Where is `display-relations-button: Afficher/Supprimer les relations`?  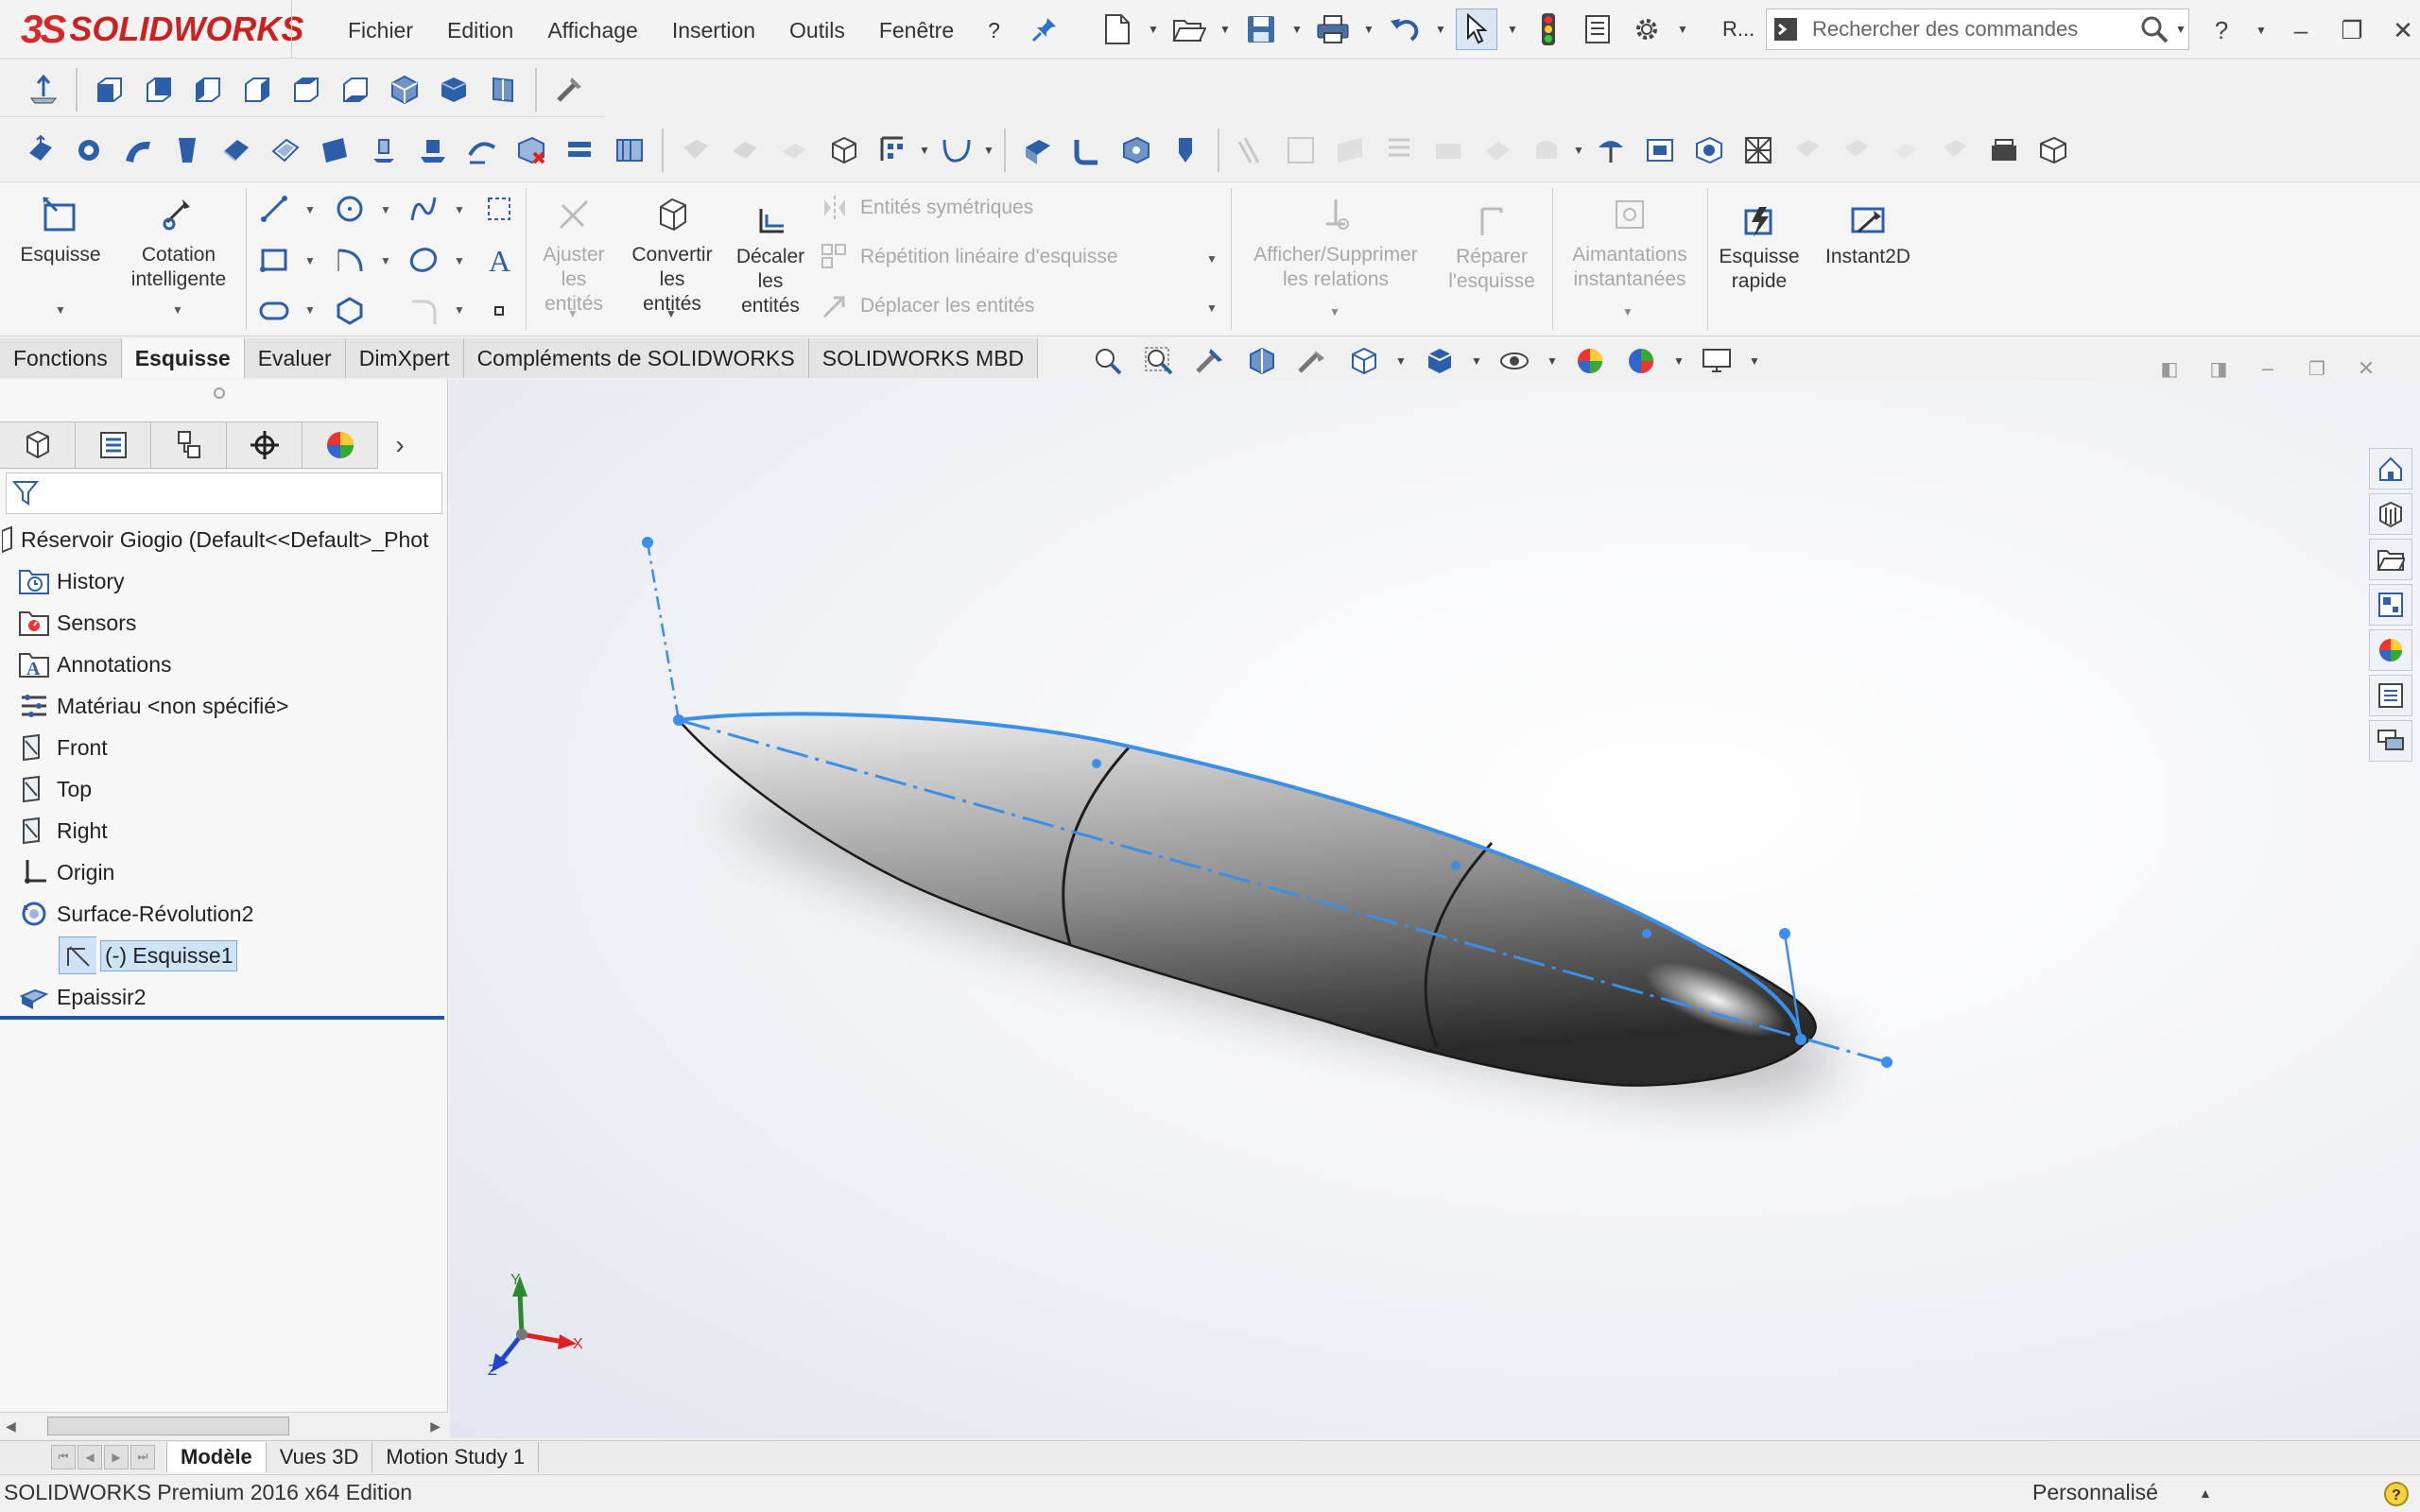
display-relations-button: Afficher/Supprimer les relations is located at coordinates (1335, 241).